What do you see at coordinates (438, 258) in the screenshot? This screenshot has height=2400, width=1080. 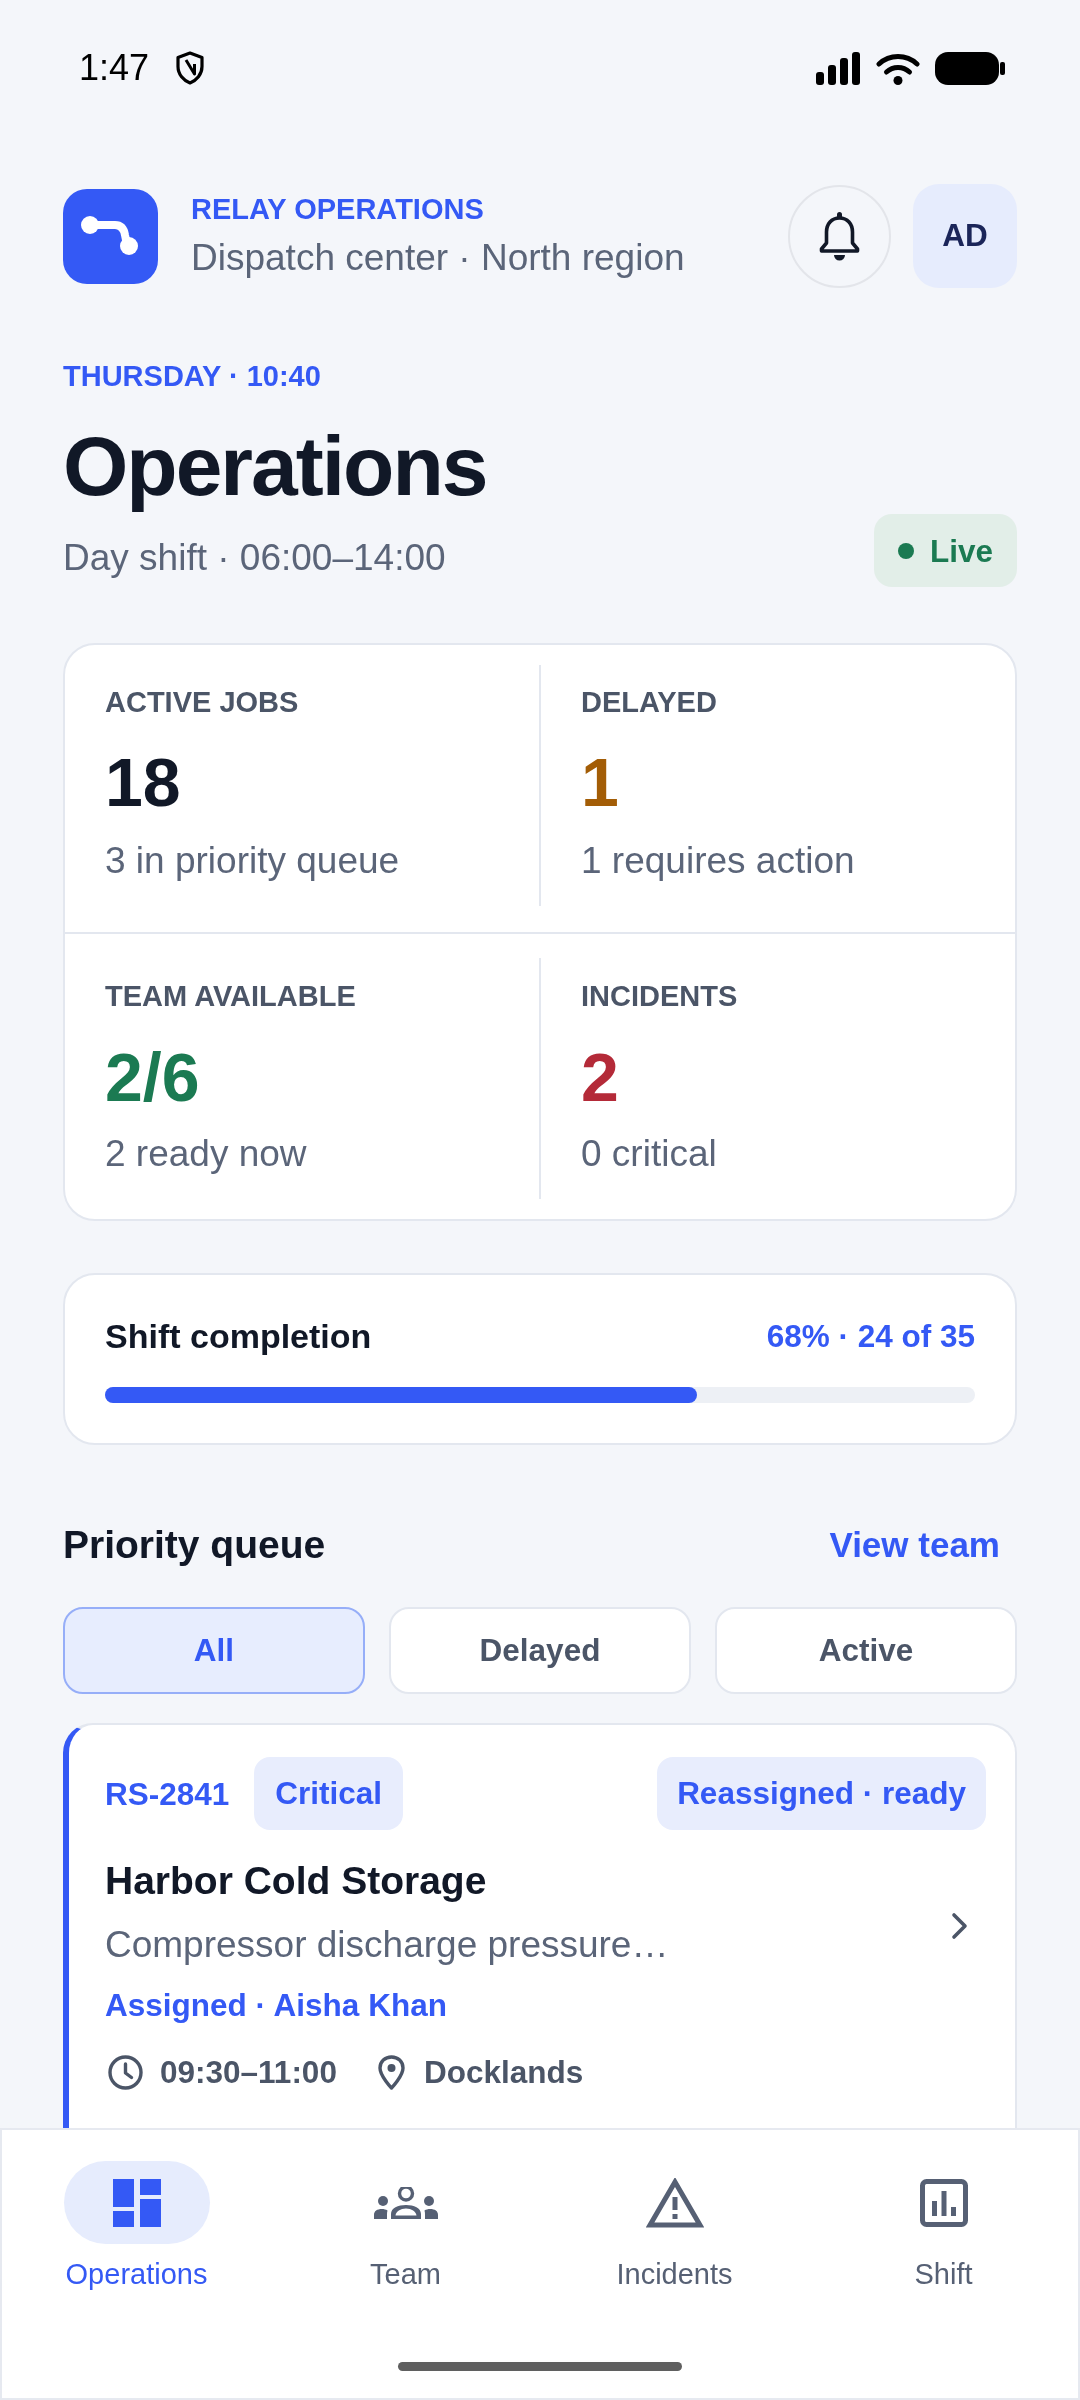 I see `header-subtitle: Dispatch center · North region` at bounding box center [438, 258].